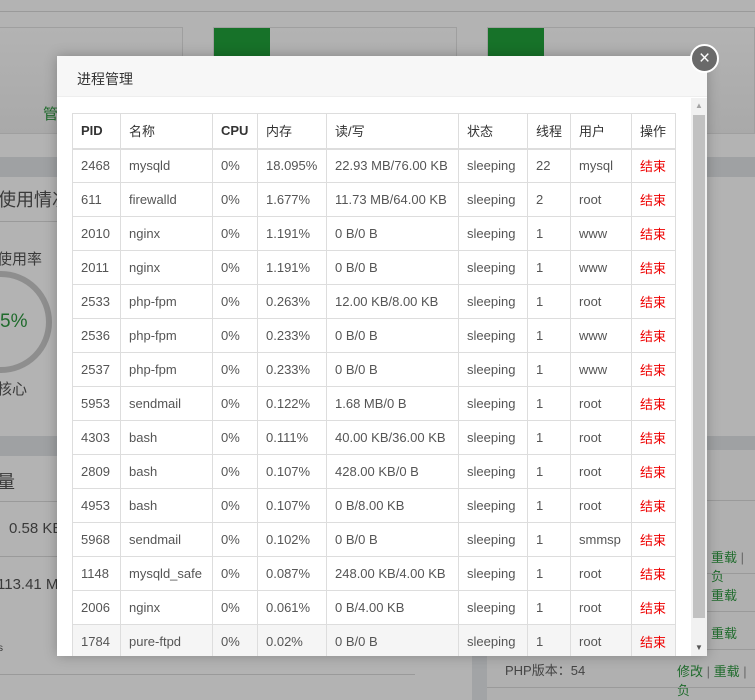 The width and height of the screenshot is (755, 700). Describe the element at coordinates (716, 680) in the screenshot. I see `php-row-actions: 修改 | 重载 | 负` at that location.